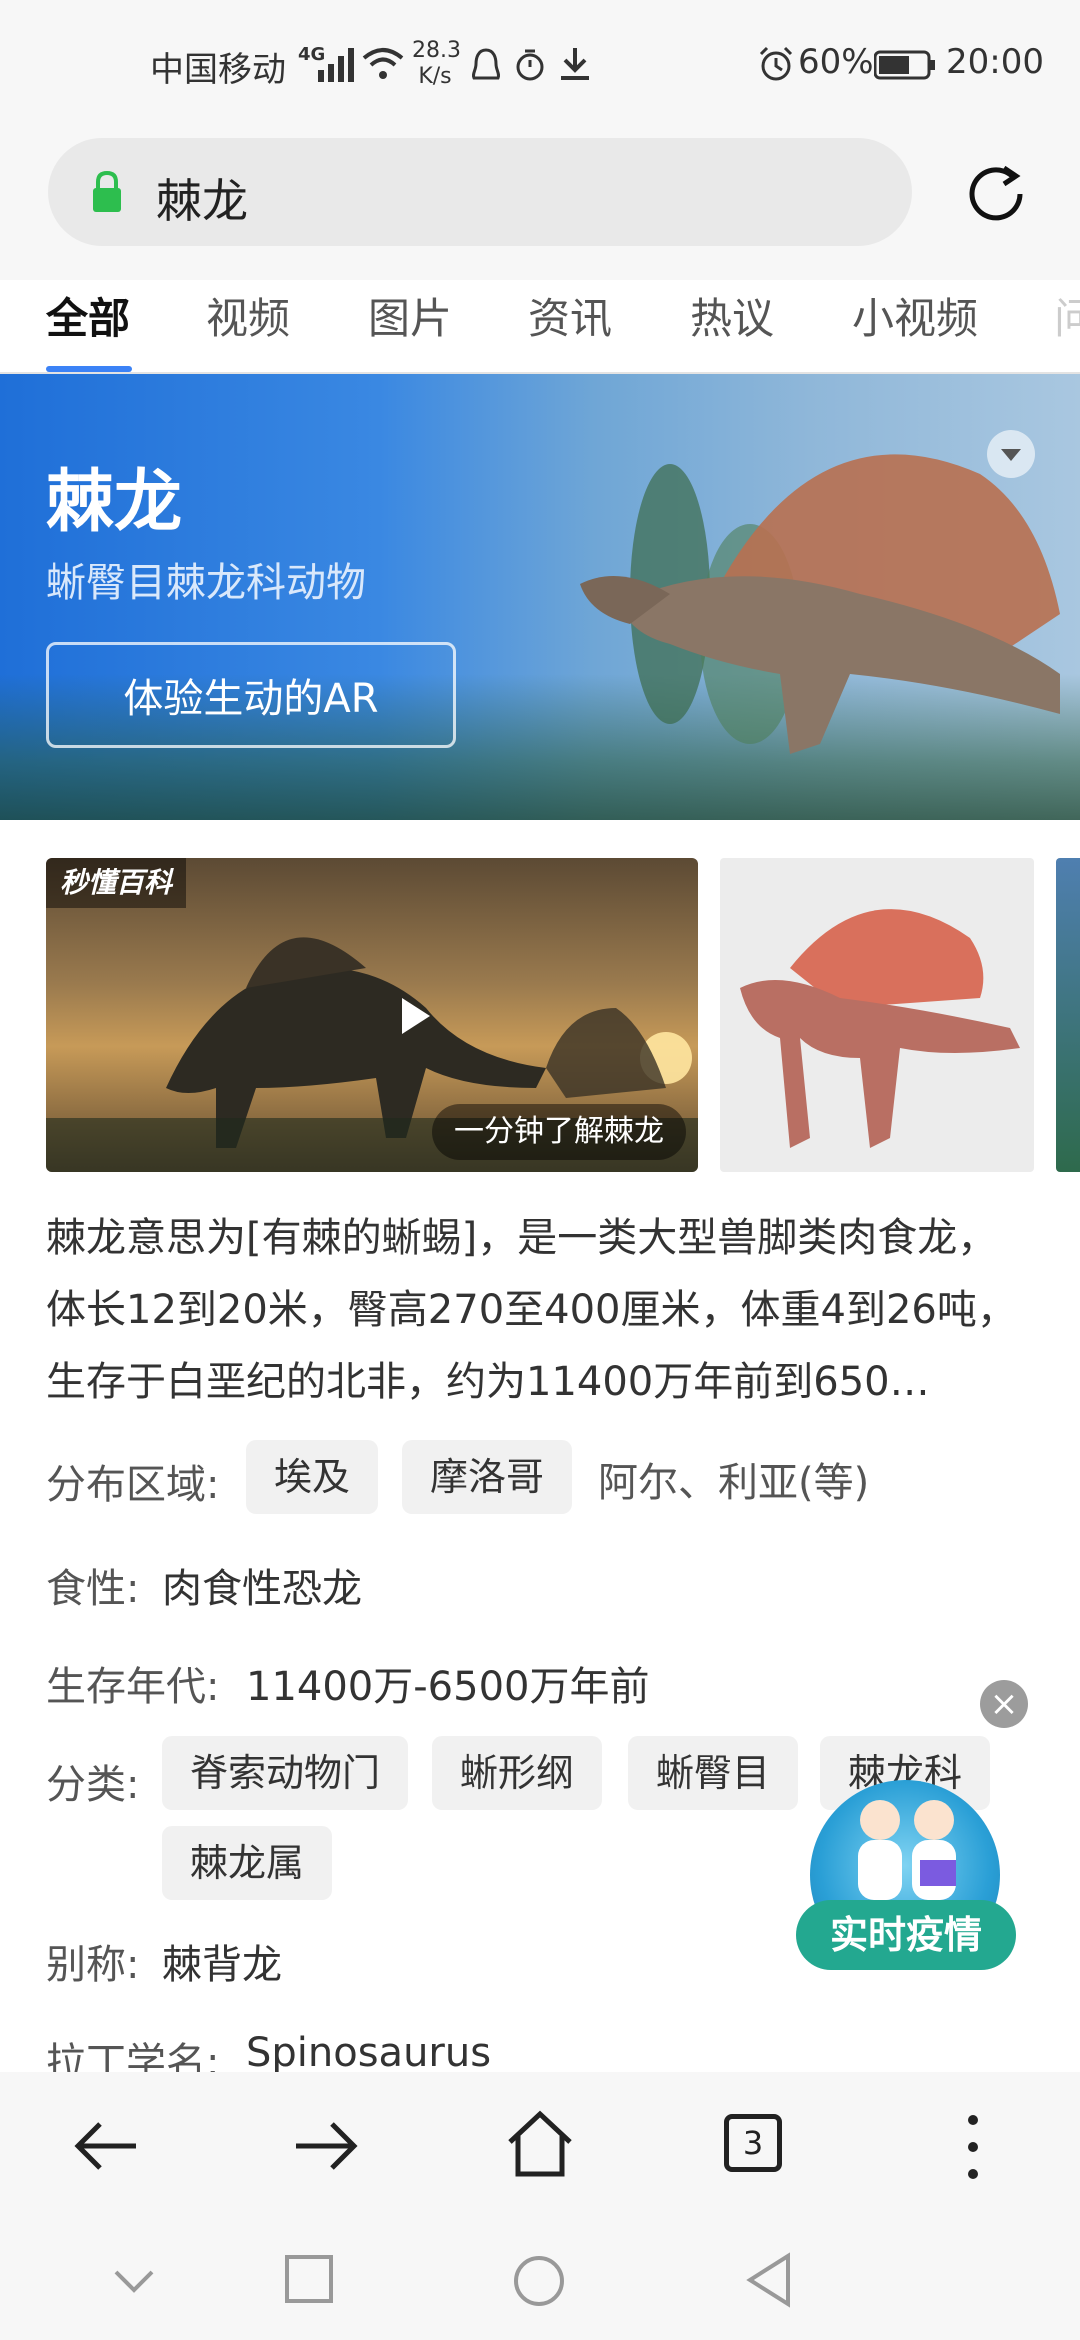  Describe the element at coordinates (222, 1965) in the screenshot. I see `alias-value: 棘背龙` at that location.